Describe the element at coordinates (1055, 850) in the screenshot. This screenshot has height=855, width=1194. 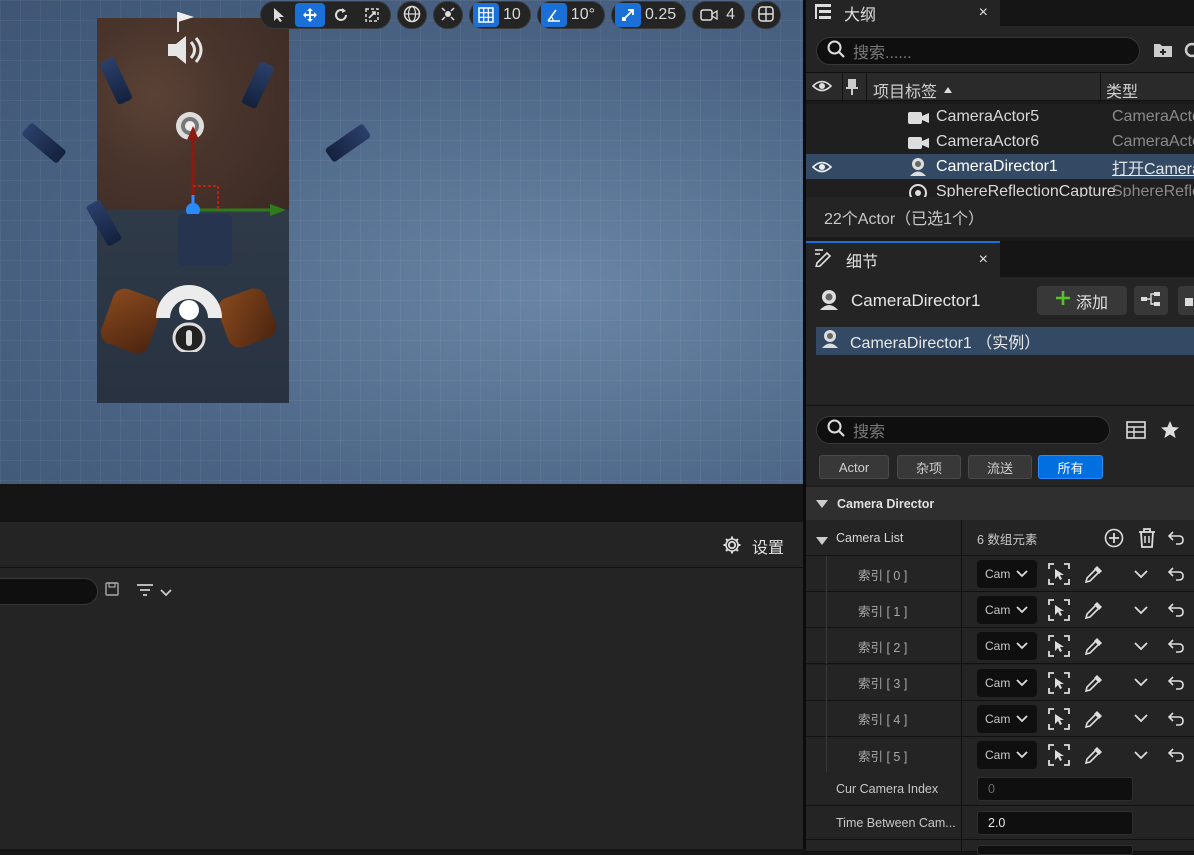
I see `next-field` at that location.